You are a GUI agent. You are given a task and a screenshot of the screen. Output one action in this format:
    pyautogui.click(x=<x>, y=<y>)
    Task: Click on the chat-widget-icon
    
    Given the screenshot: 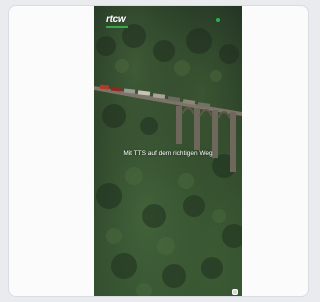 What is the action you would take?
    pyautogui.click(x=235, y=292)
    